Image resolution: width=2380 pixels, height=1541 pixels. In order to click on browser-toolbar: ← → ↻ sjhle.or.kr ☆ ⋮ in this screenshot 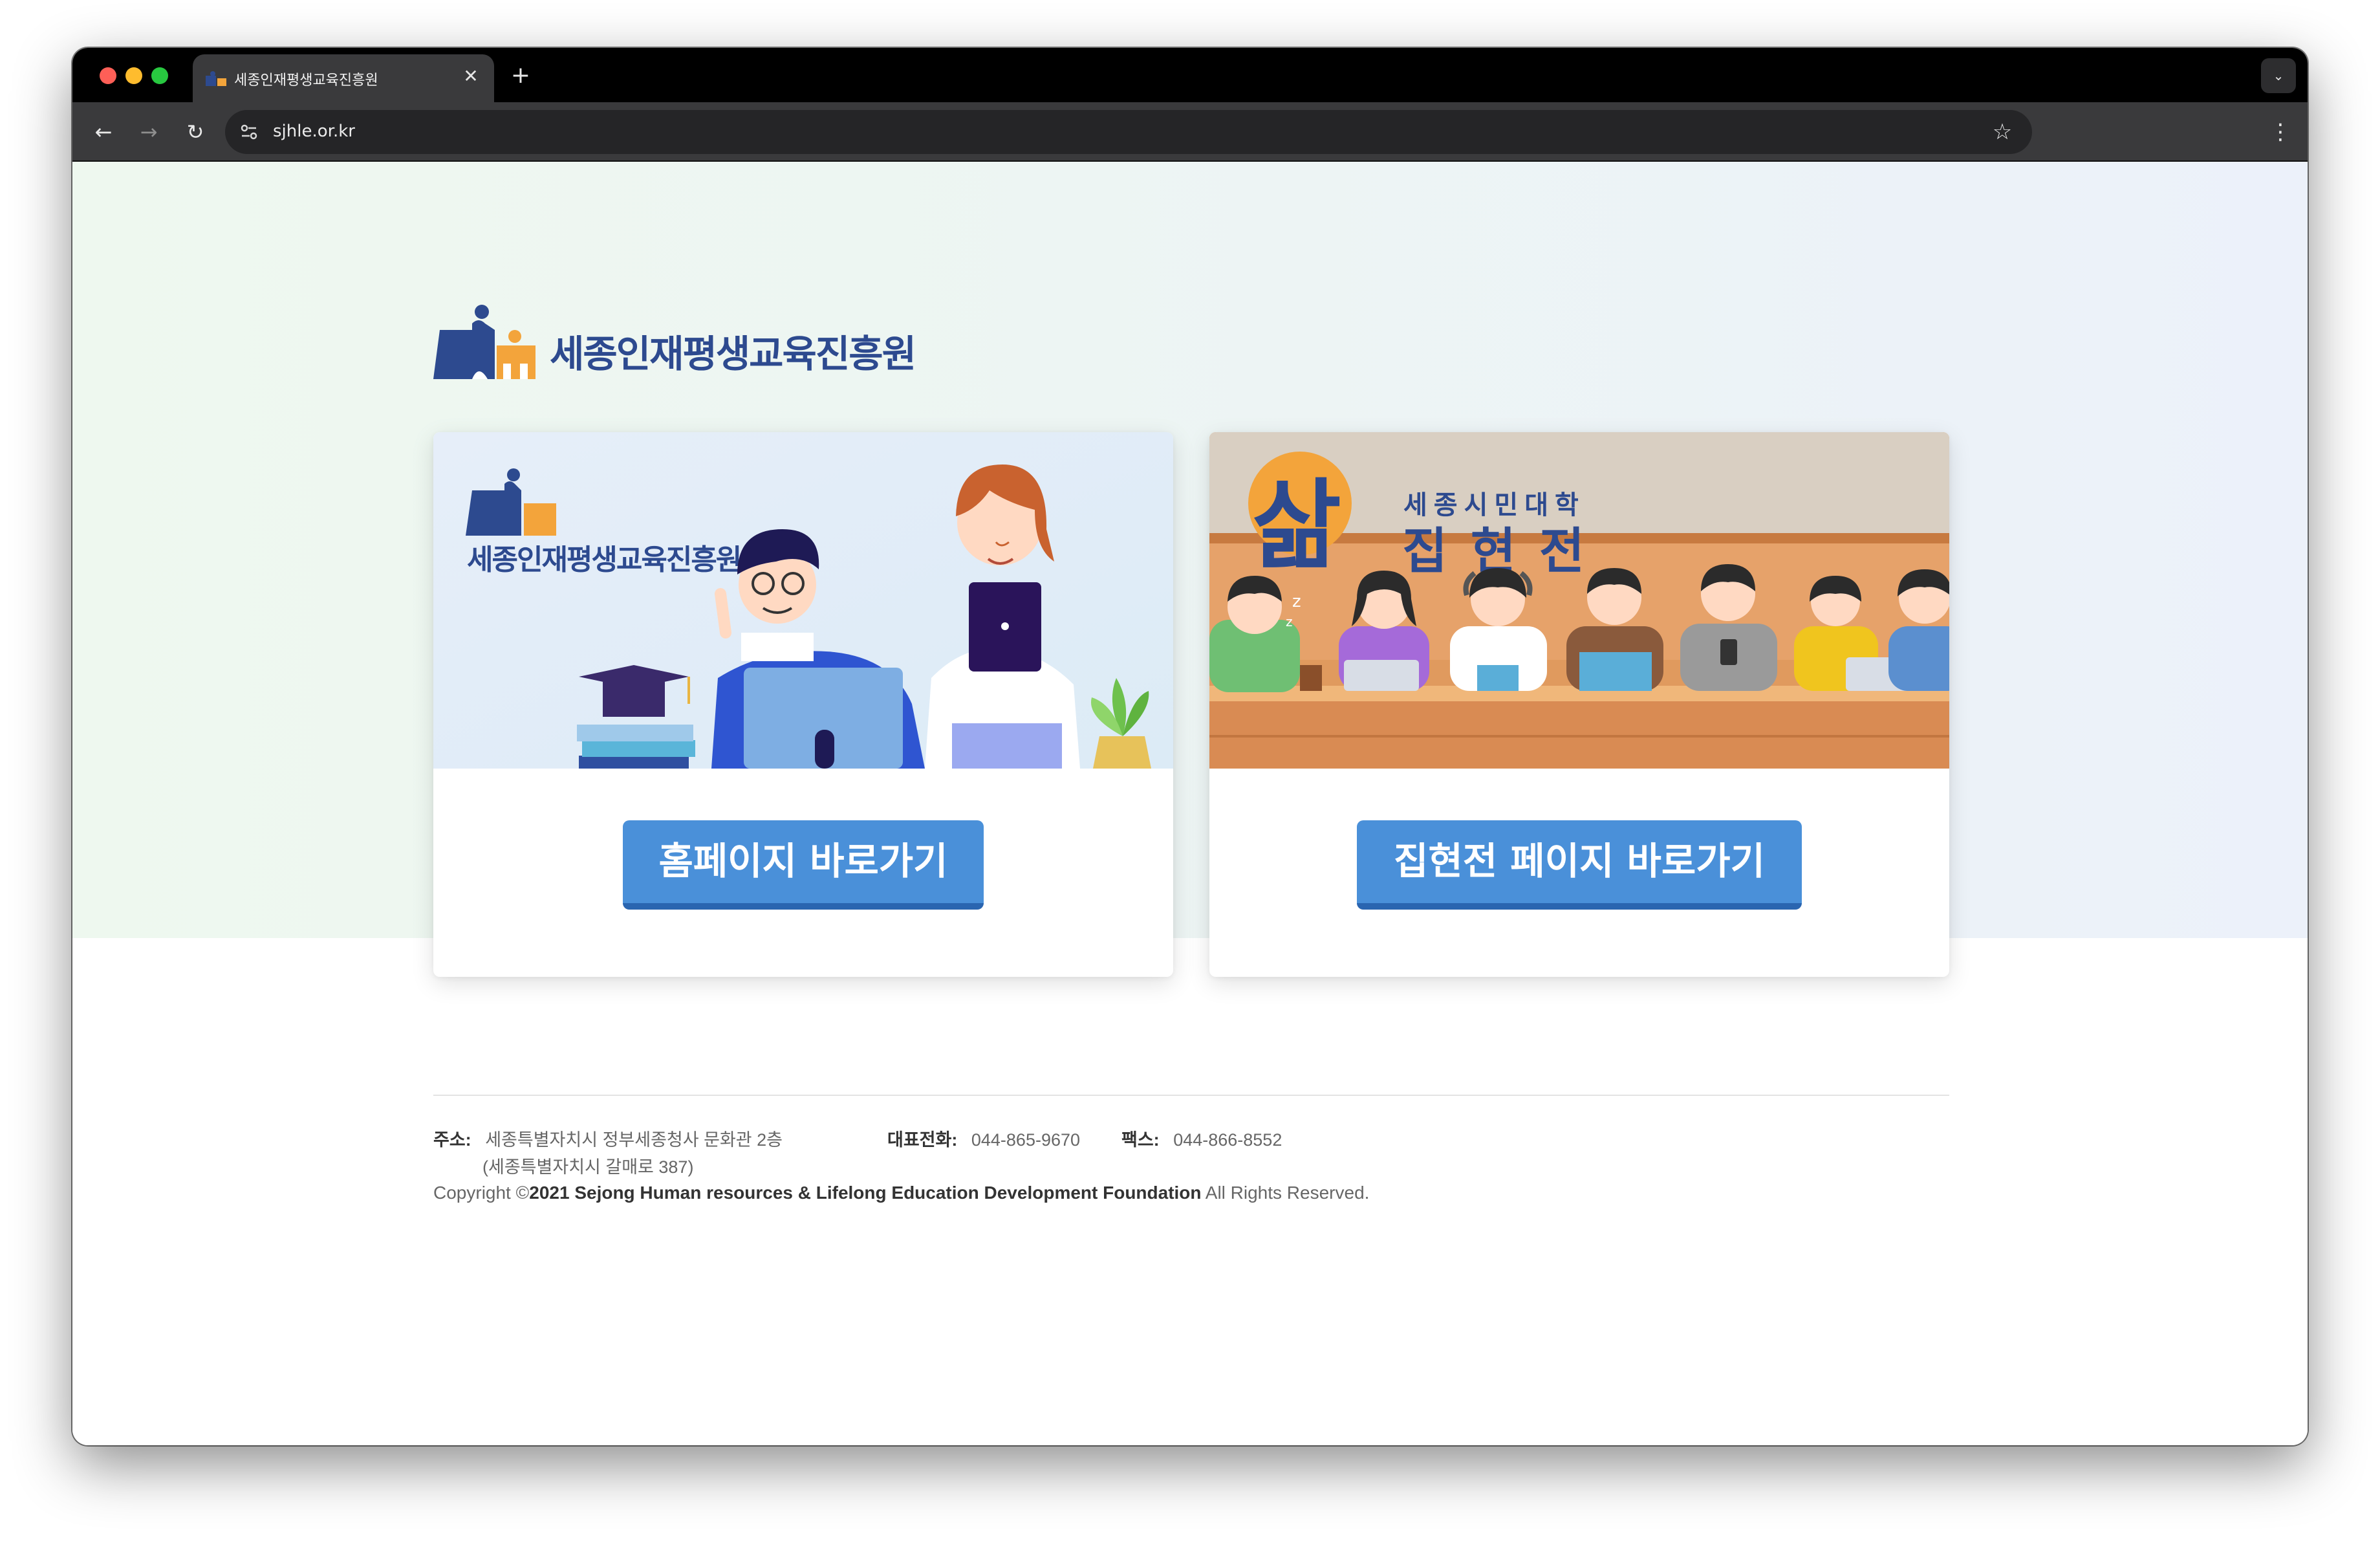, I will do `click(1190, 132)`.